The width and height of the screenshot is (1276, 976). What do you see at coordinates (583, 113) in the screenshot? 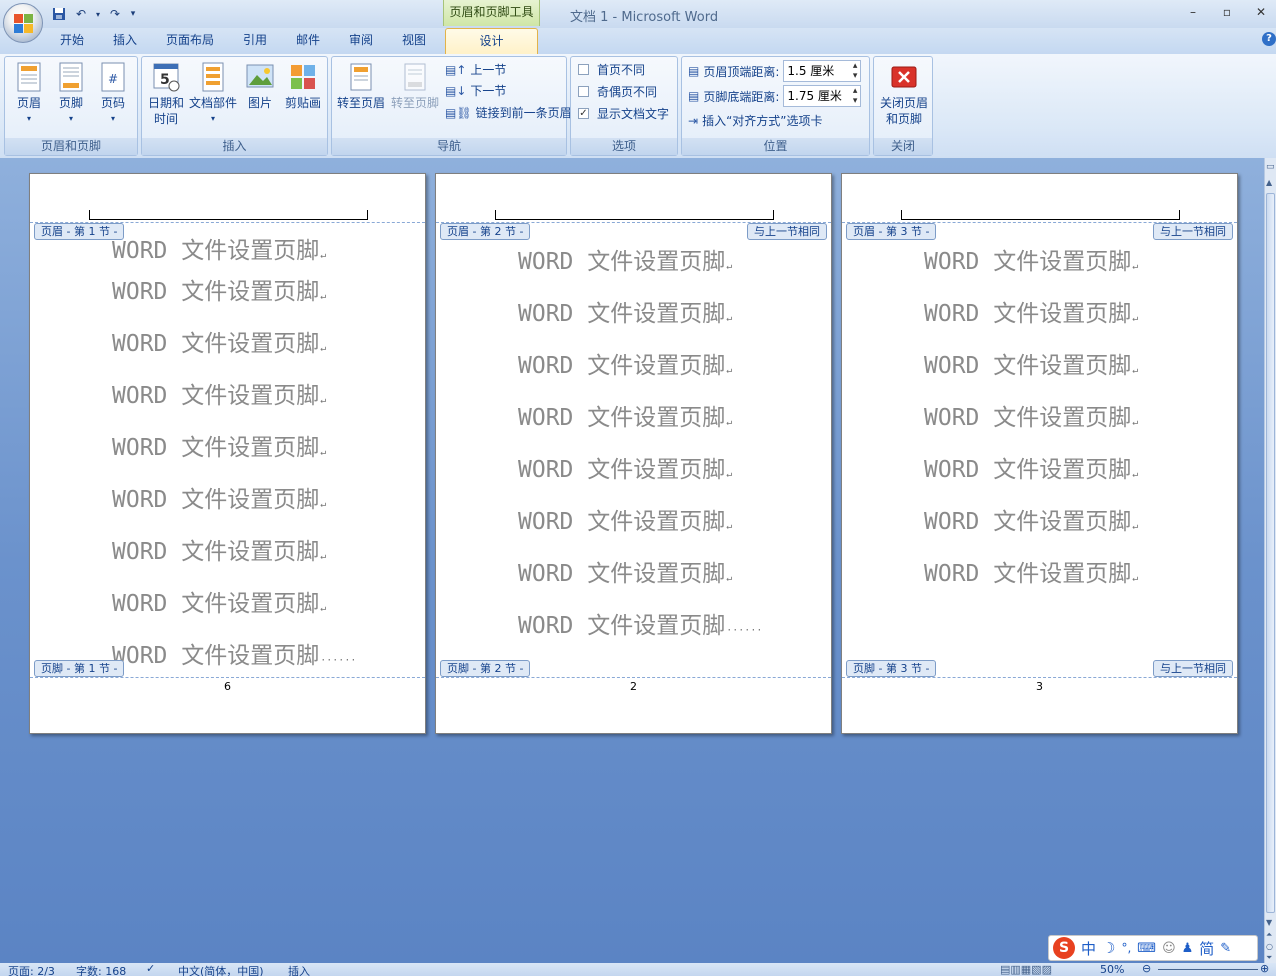
I see `checkbox-checked-icon: ✓` at bounding box center [583, 113].